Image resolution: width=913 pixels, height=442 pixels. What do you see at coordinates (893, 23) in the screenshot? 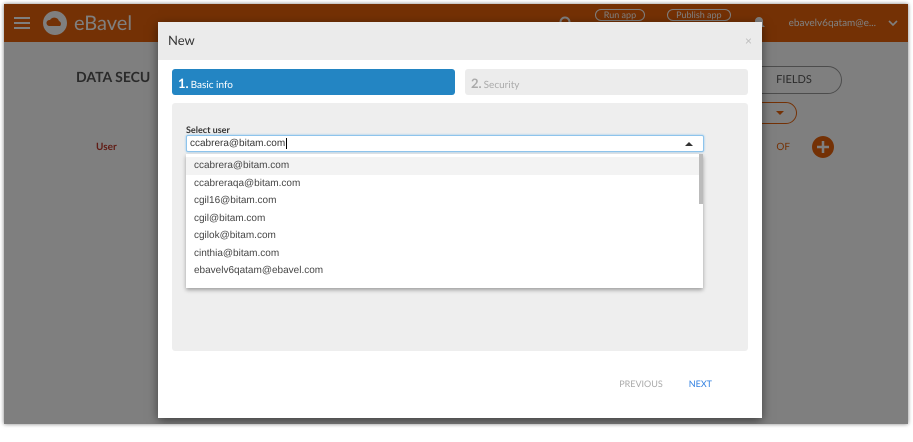
I see `chevron-down-icon` at bounding box center [893, 23].